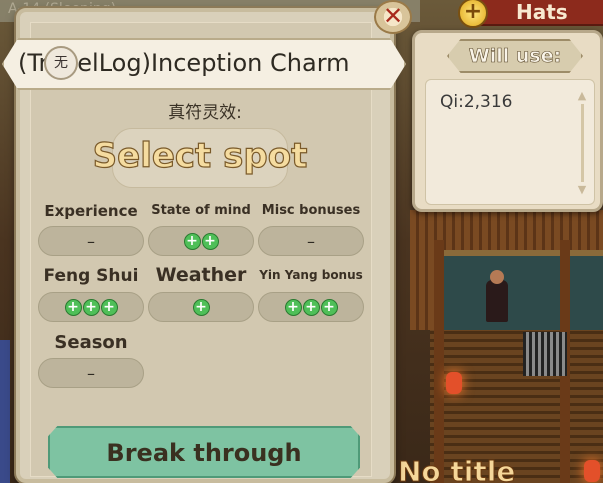 Image resolution: width=603 pixels, height=483 pixels. What do you see at coordinates (91, 342) in the screenshot?
I see `season-label: Season` at bounding box center [91, 342].